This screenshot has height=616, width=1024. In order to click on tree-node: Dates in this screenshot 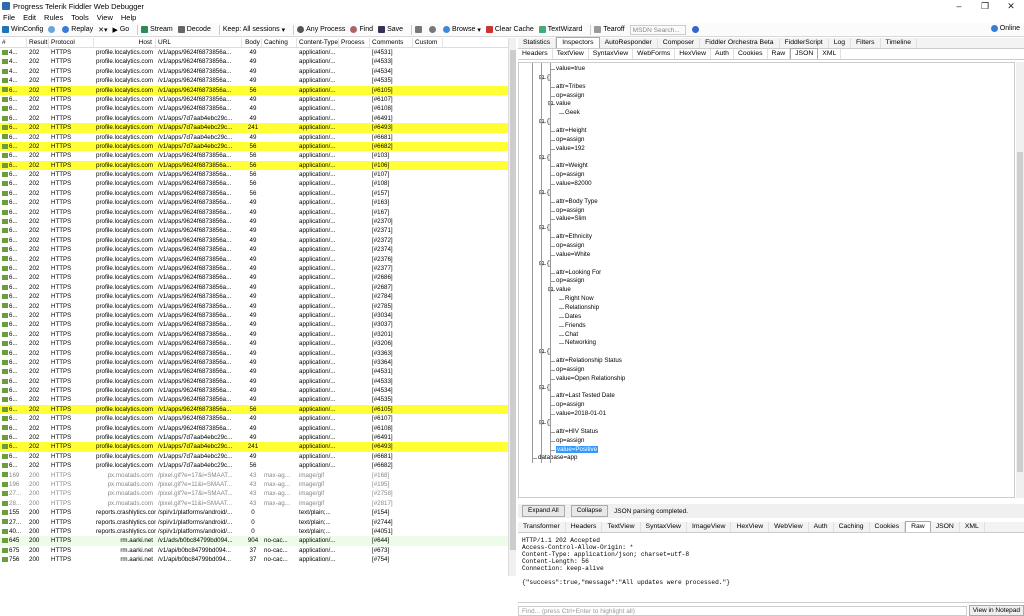, I will do `click(573, 316)`.